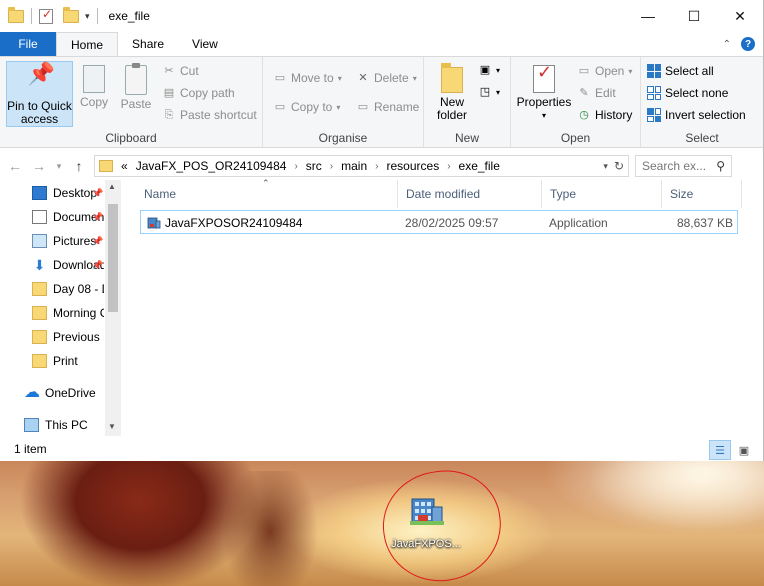 The height and width of the screenshot is (586, 764). I want to click on copy-button: Copy, so click(94, 87).